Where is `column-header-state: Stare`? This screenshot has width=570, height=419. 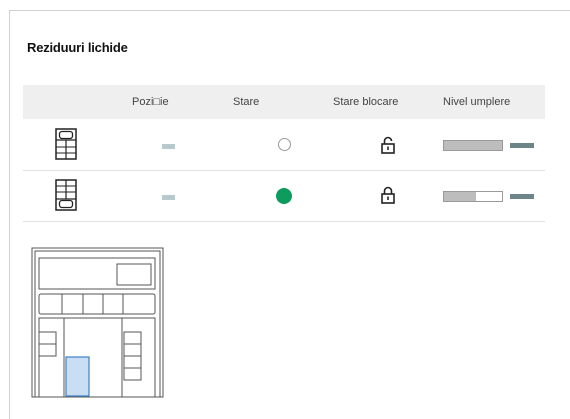 column-header-state: Stare is located at coordinates (246, 102).